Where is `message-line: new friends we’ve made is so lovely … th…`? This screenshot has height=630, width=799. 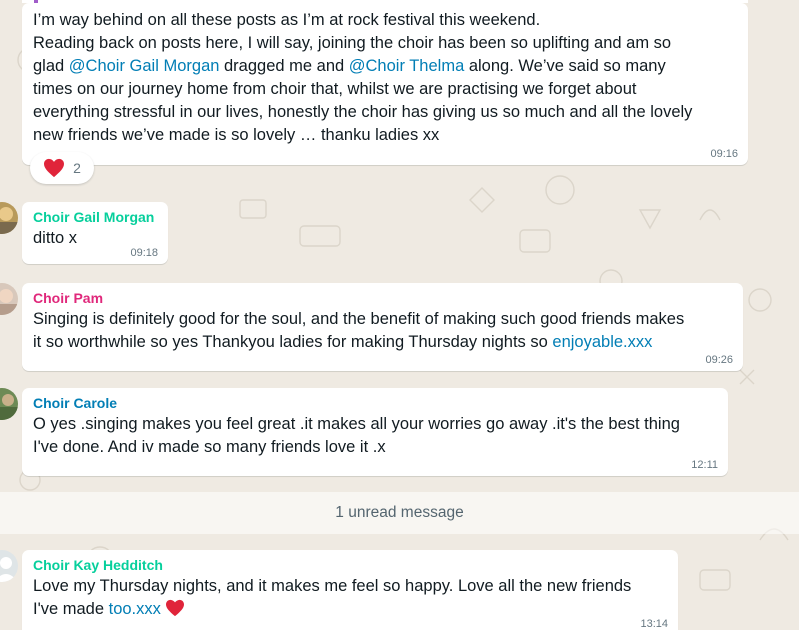
message-line: new friends we’ve made is so lovely … th… is located at coordinates (236, 135).